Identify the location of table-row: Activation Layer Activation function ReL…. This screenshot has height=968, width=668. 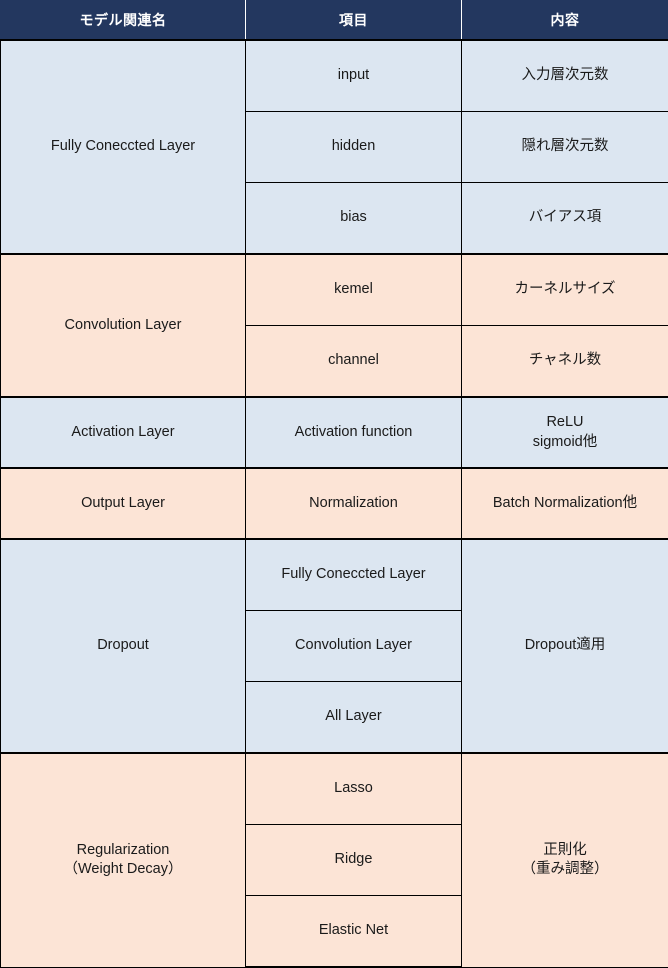
(334, 432).